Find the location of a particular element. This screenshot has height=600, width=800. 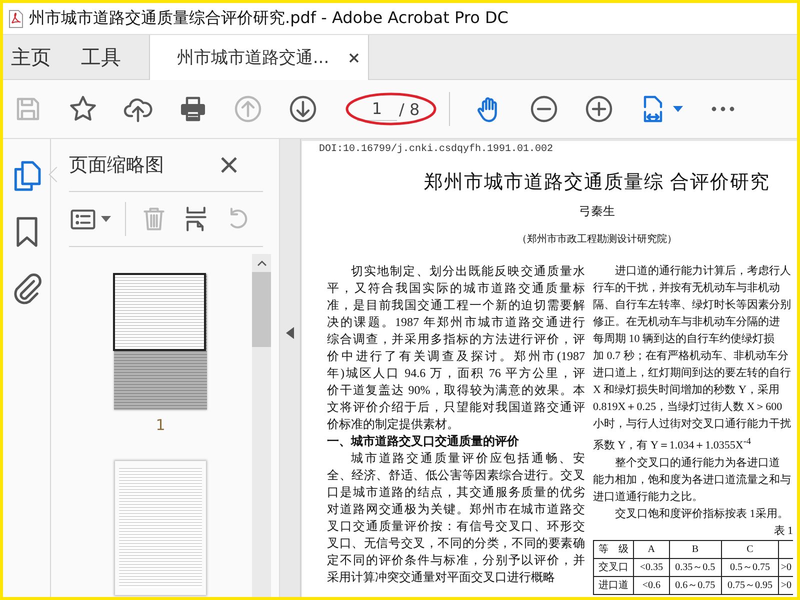

paragraph: 整个交叉口的通行能力为各进口道 能力相加，饱和度为各进口道流量之和与 进口道通行能力之比。 is located at coordinates (692, 480).